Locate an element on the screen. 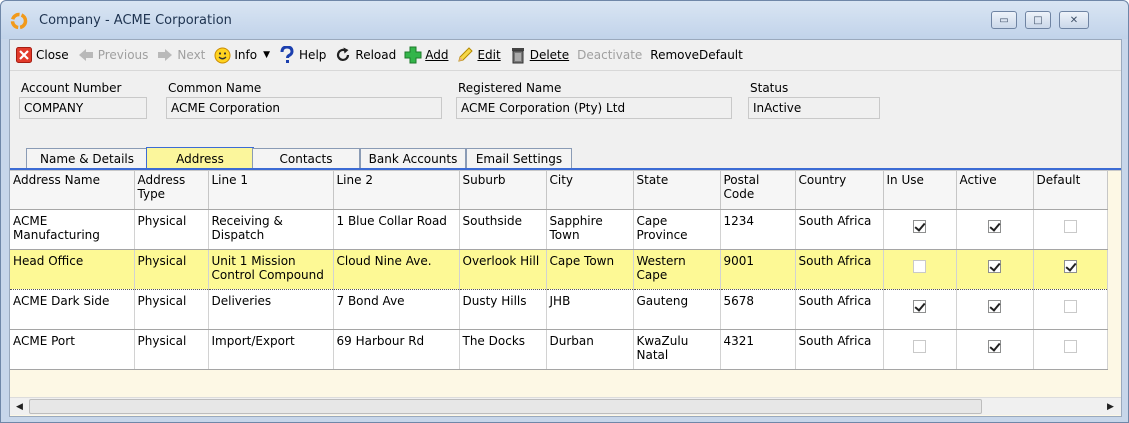 This screenshot has height=423, width=1129. column-header-suburb: Suburb is located at coordinates (503, 190).